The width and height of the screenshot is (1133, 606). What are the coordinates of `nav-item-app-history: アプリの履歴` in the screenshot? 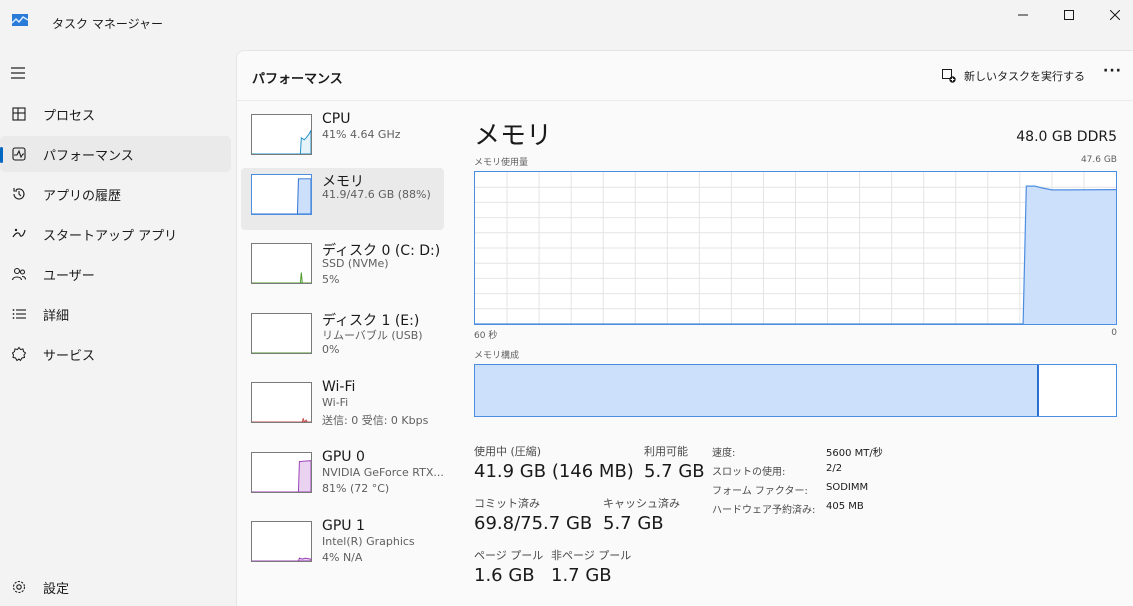 It's located at (115, 194).